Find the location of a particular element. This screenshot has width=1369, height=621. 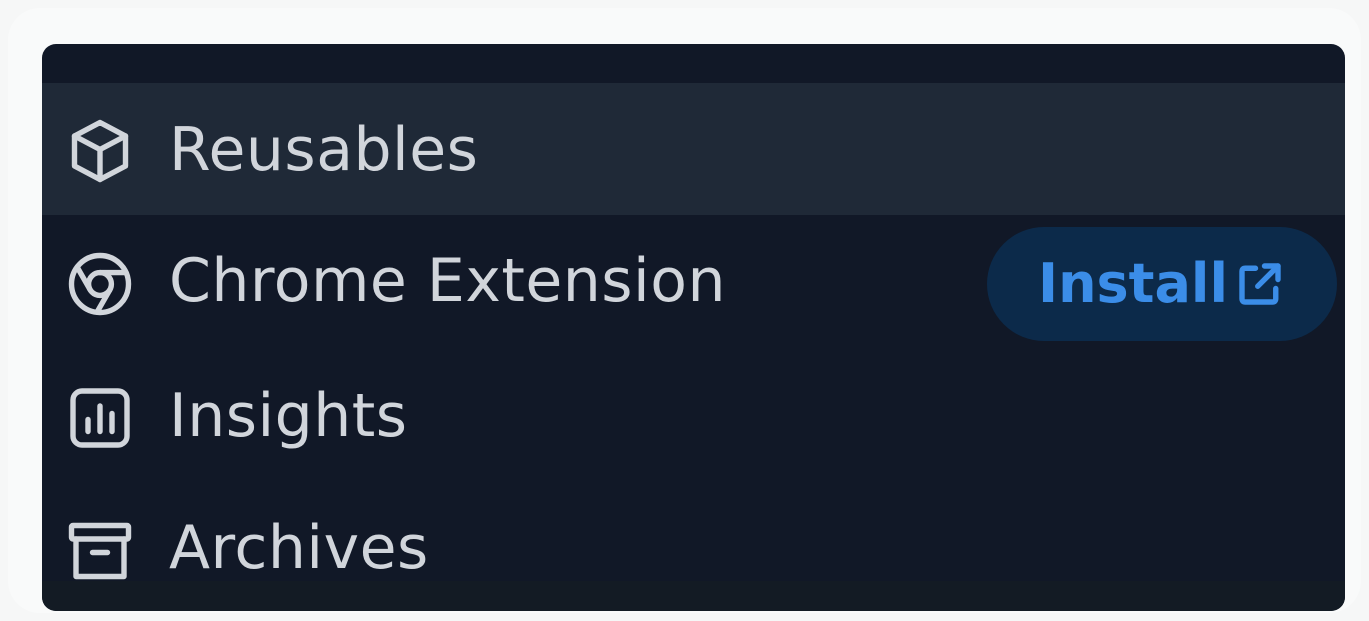

nav-item-label: Insights is located at coordinates (288, 416).